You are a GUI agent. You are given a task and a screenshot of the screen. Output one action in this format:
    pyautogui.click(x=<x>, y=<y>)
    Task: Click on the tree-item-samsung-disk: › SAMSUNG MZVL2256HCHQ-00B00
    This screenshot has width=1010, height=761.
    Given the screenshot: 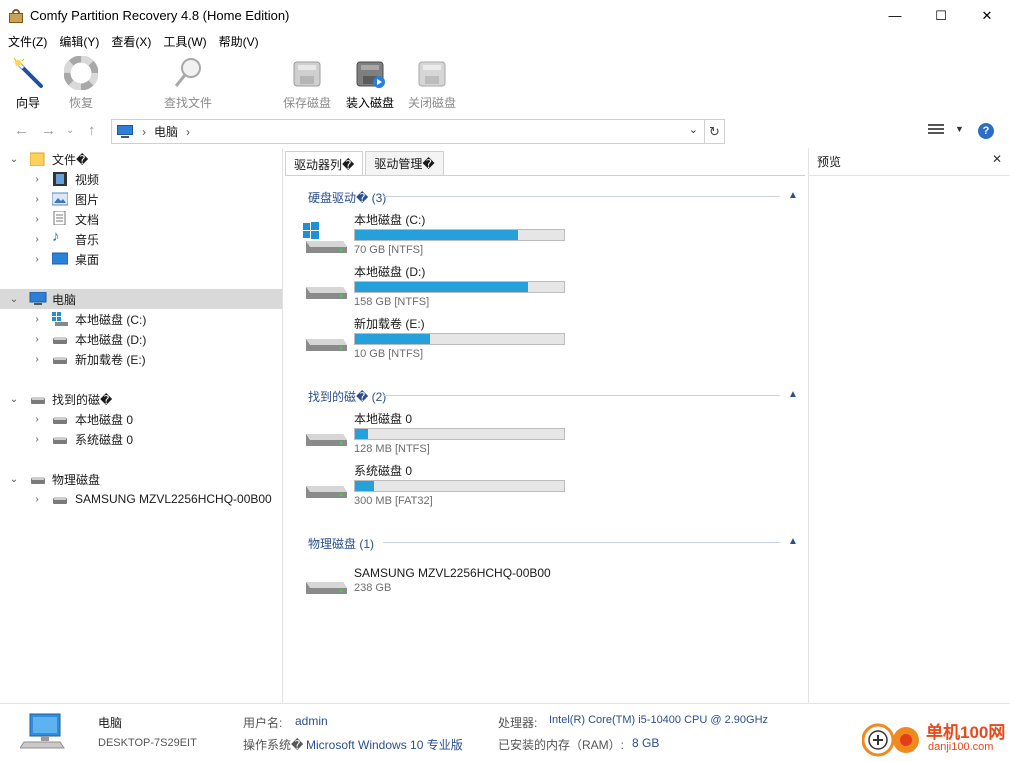 What is the action you would take?
    pyautogui.click(x=141, y=499)
    